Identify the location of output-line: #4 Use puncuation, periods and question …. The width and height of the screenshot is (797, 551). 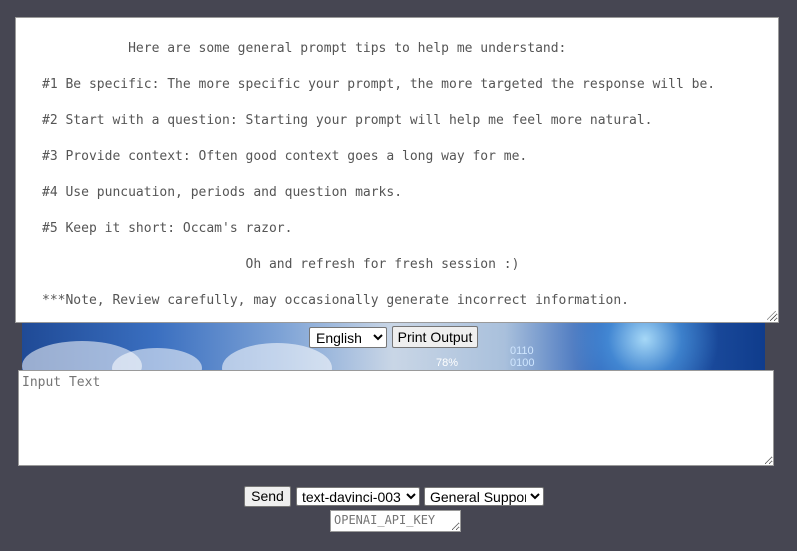
(222, 192).